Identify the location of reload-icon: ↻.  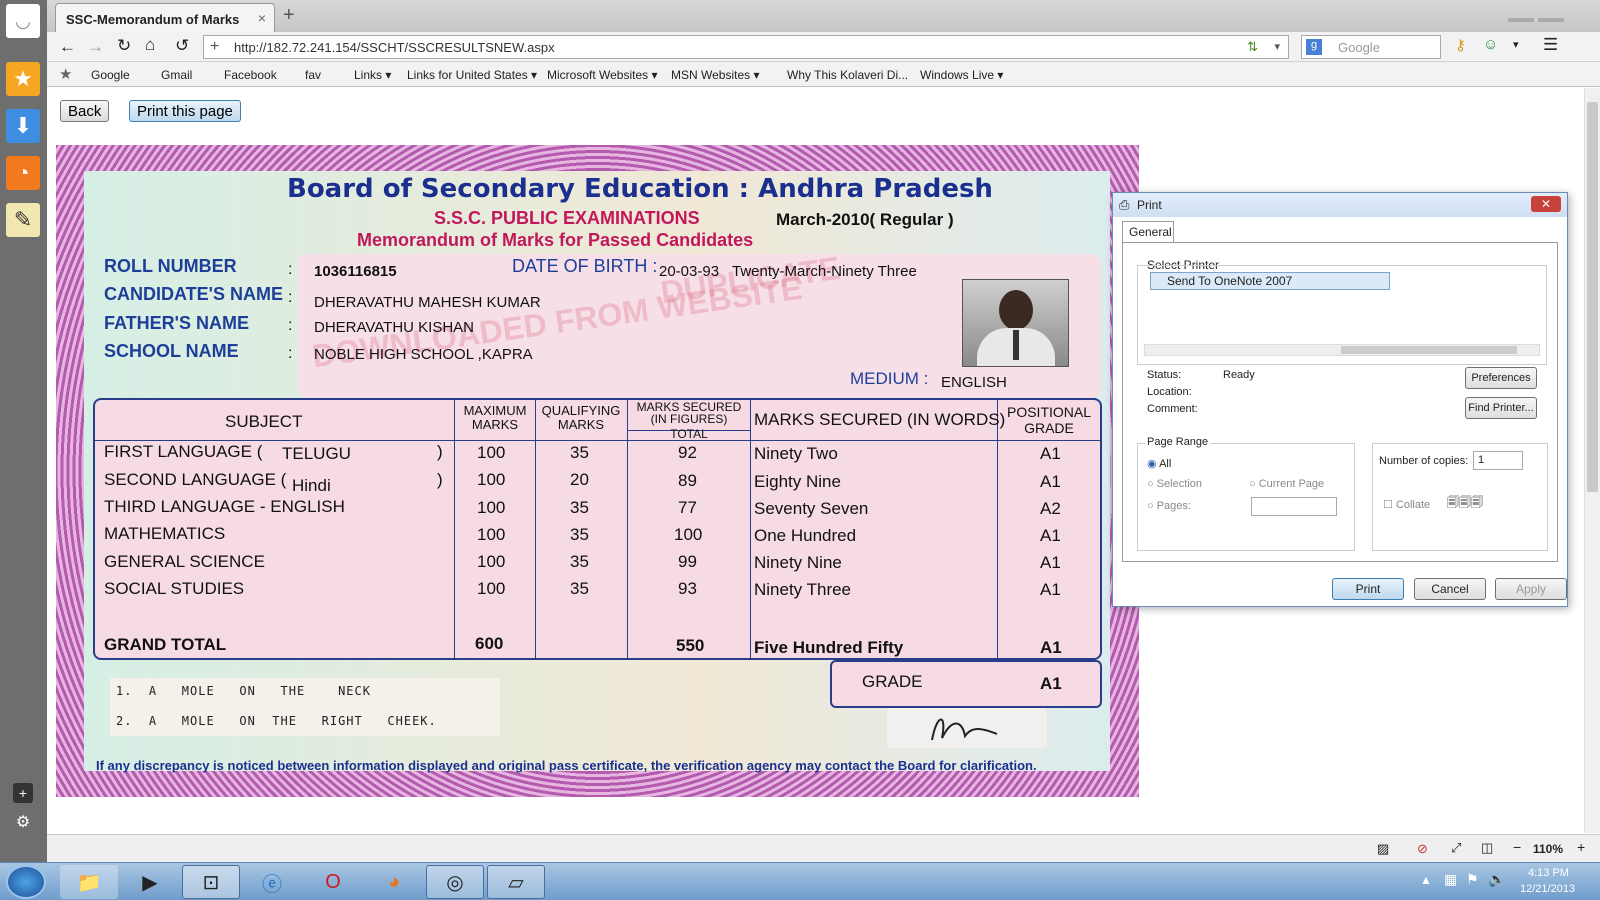
(124, 46).